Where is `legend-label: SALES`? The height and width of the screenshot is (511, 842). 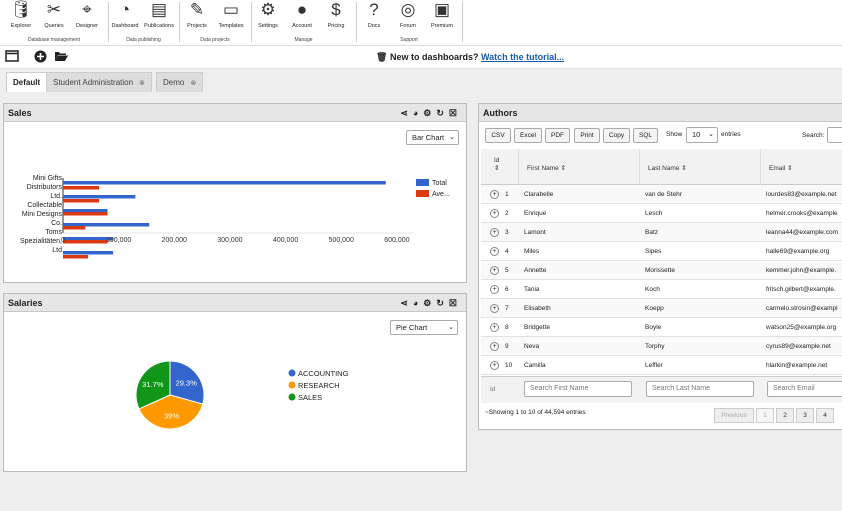 legend-label: SALES is located at coordinates (310, 397).